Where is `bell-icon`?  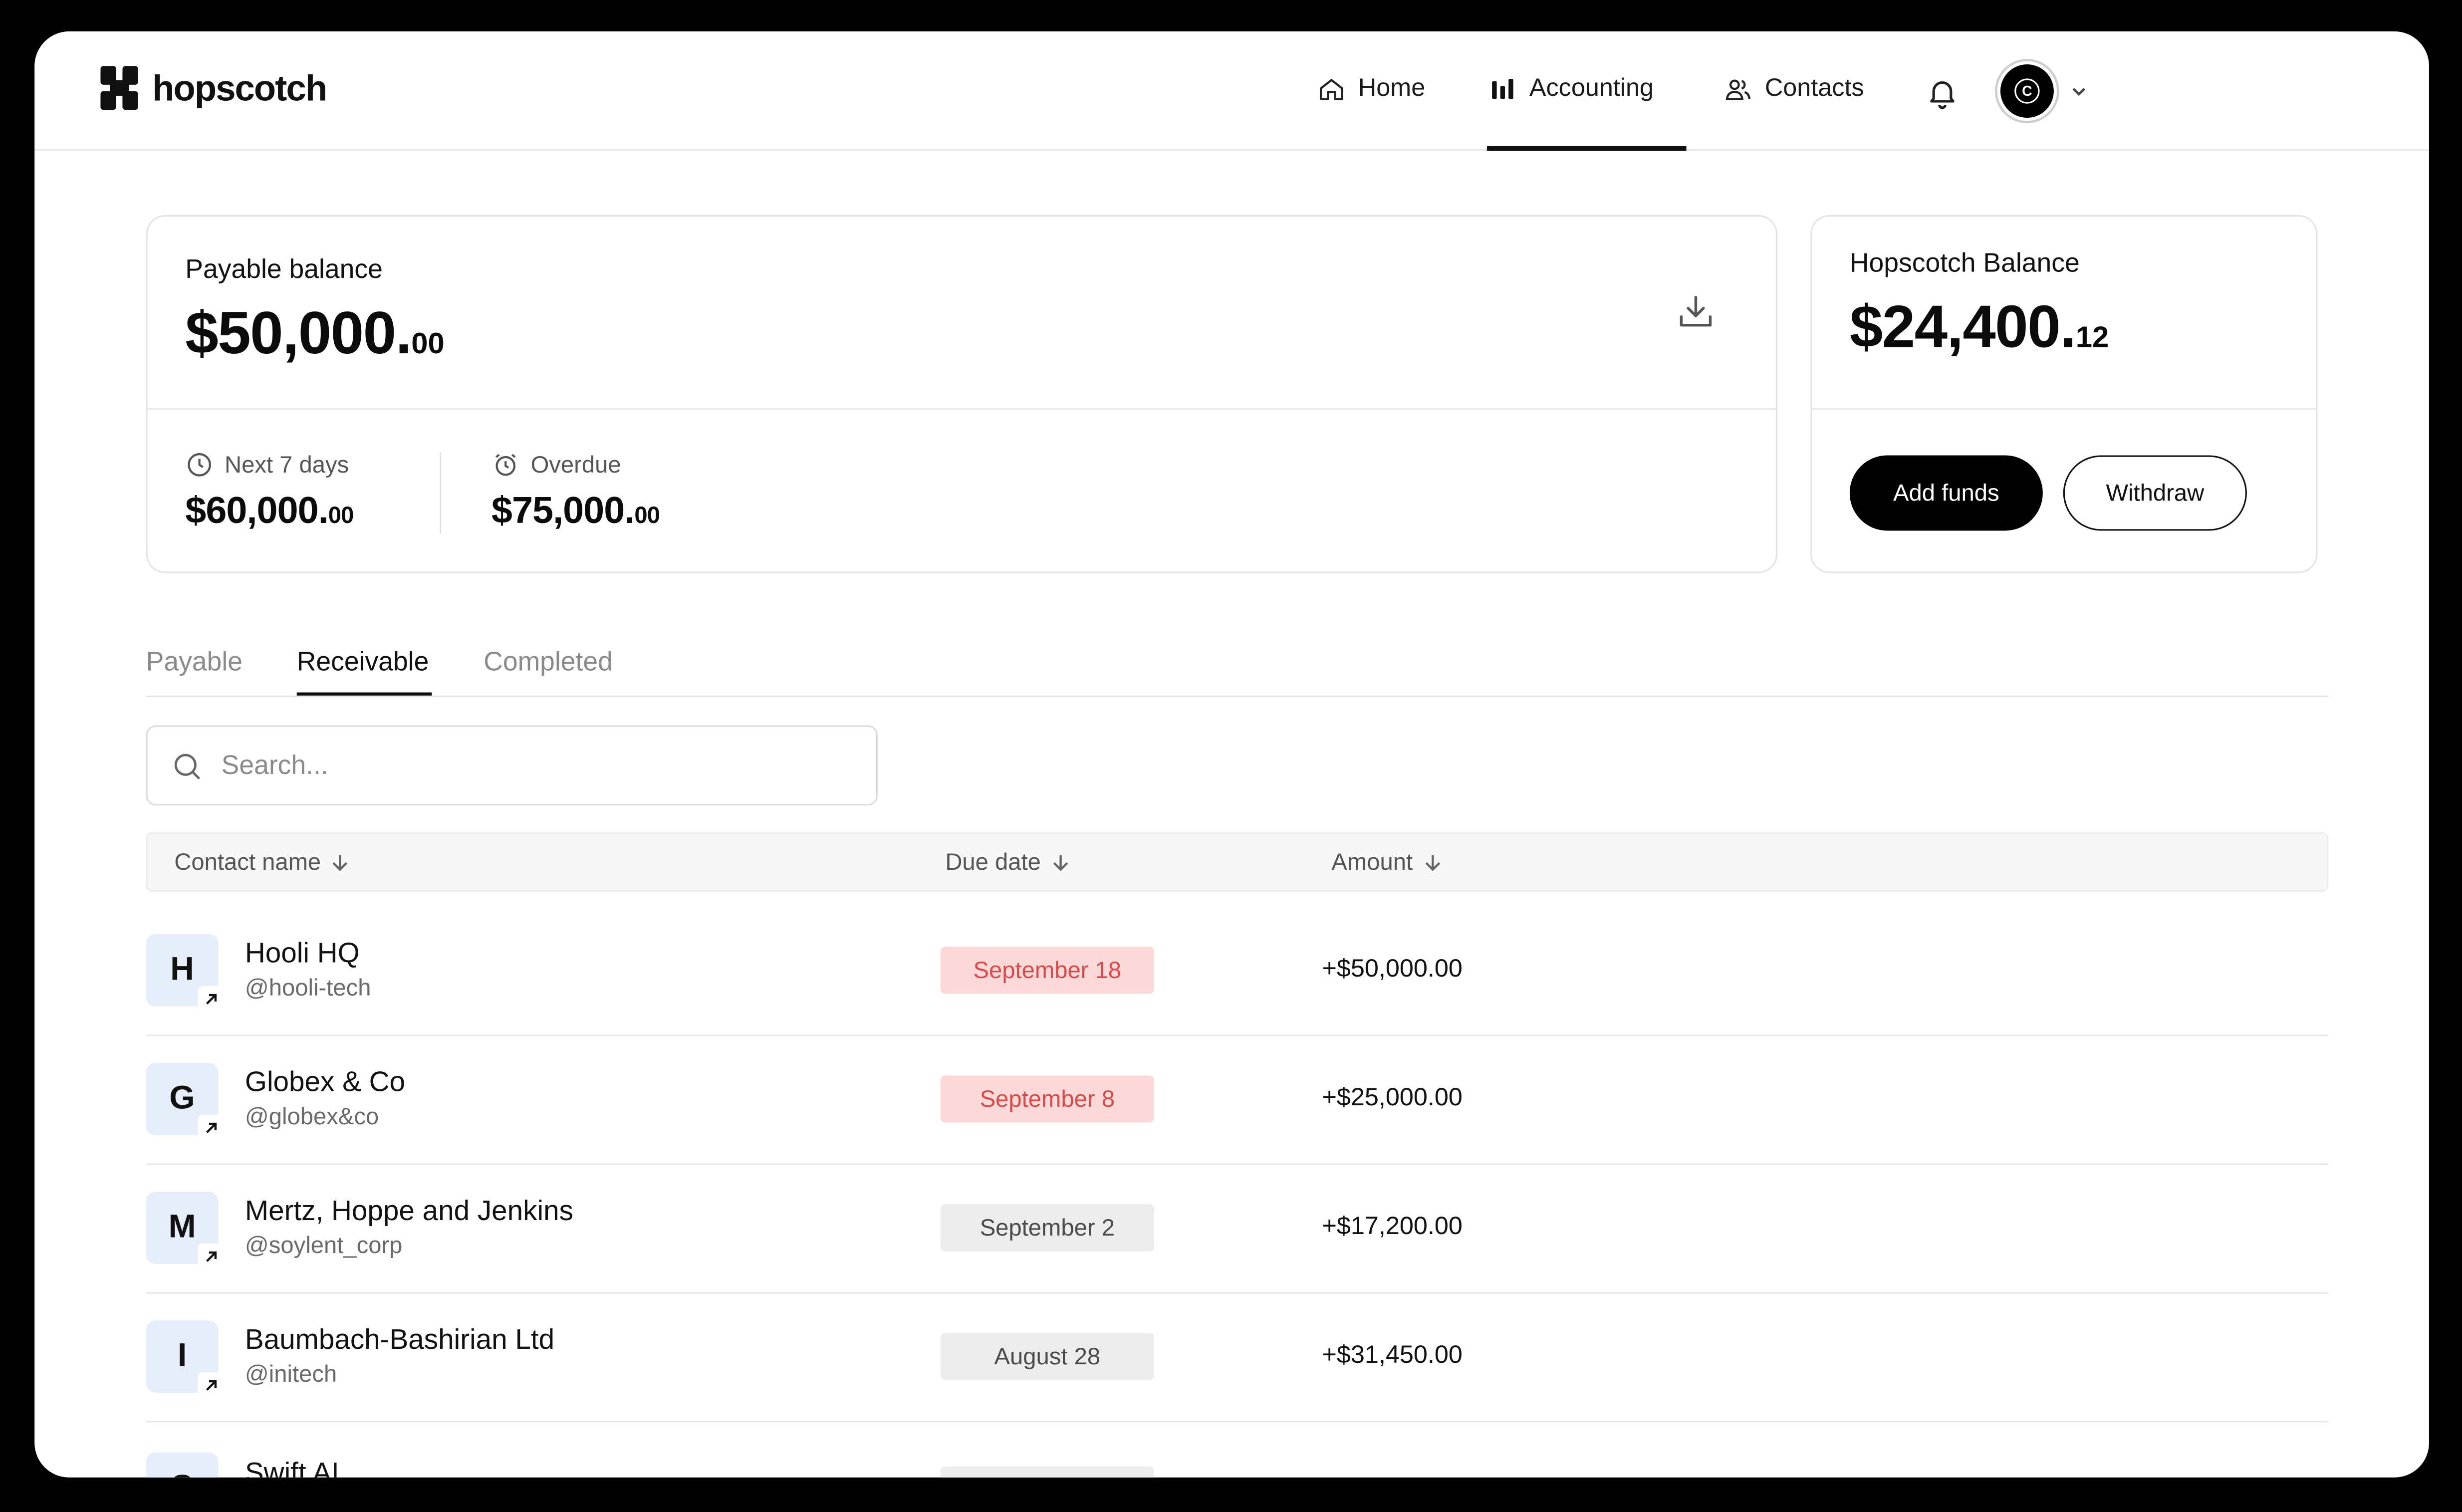
bell-icon is located at coordinates (1942, 92).